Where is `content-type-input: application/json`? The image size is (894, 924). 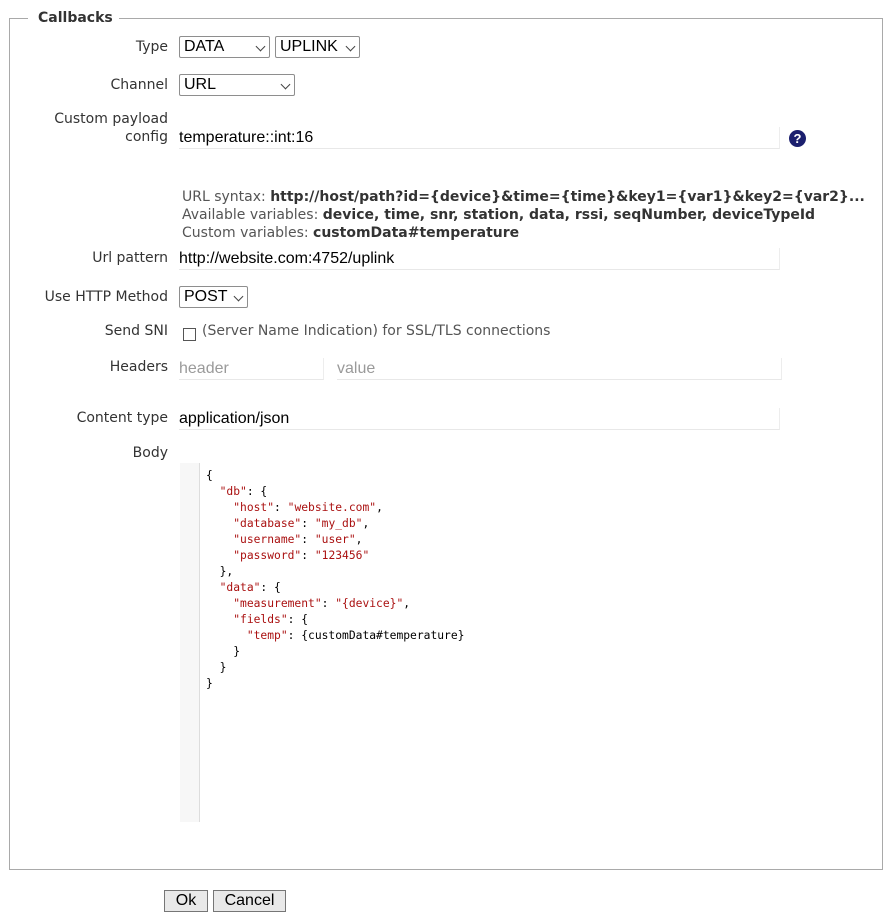 content-type-input: application/json is located at coordinates (479, 419).